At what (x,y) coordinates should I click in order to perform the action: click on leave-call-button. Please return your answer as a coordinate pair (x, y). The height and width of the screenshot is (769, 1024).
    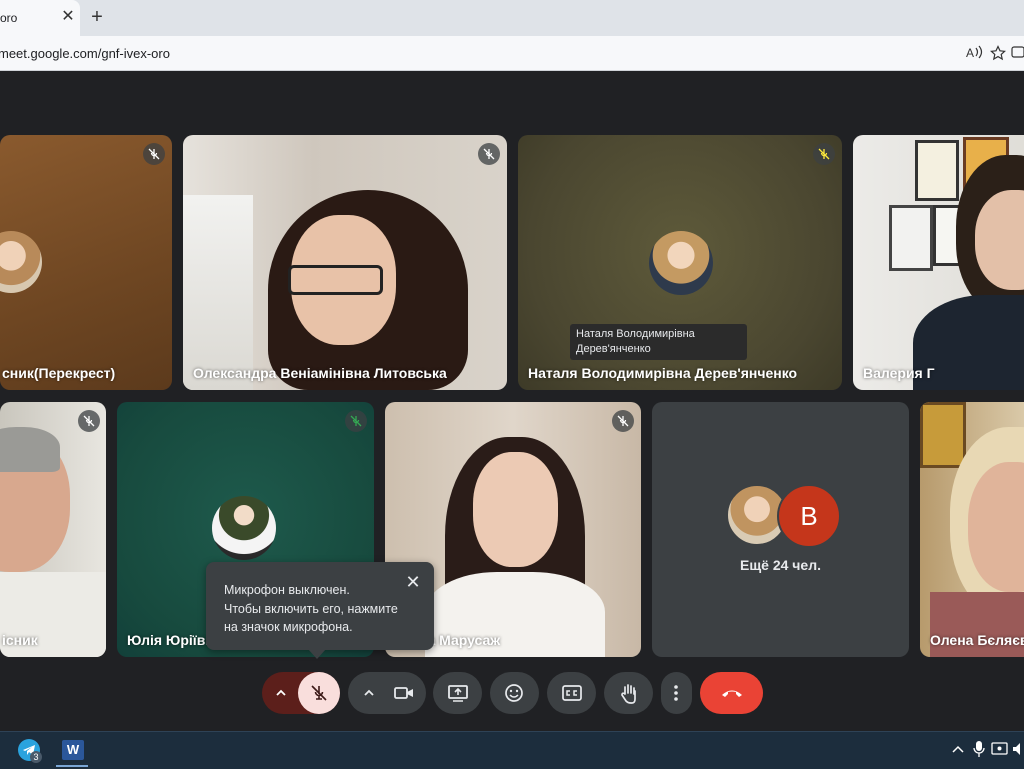
    Looking at the image, I should click on (731, 693).